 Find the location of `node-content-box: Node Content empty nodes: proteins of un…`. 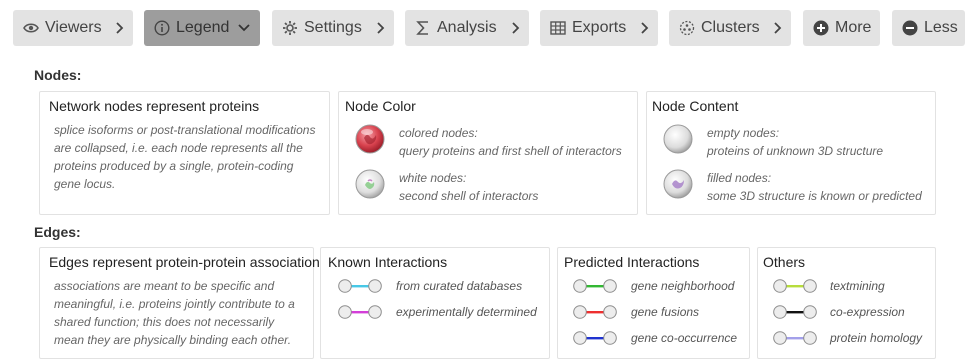

node-content-box: Node Content empty nodes: proteins of un… is located at coordinates (791, 153).